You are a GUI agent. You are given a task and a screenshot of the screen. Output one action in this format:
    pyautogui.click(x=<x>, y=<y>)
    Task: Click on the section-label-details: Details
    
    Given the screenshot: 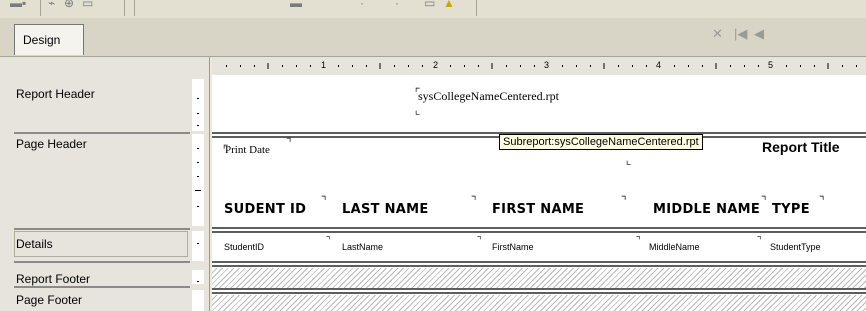 What is the action you would take?
    pyautogui.click(x=34, y=244)
    